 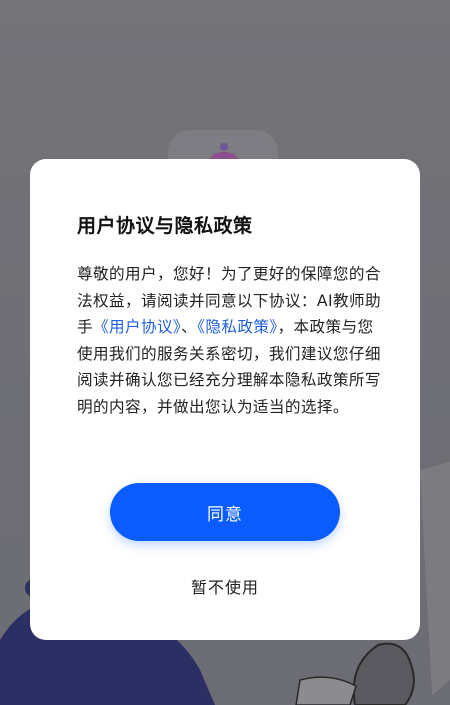 I want to click on decline-button: 暂不使用, so click(x=225, y=586).